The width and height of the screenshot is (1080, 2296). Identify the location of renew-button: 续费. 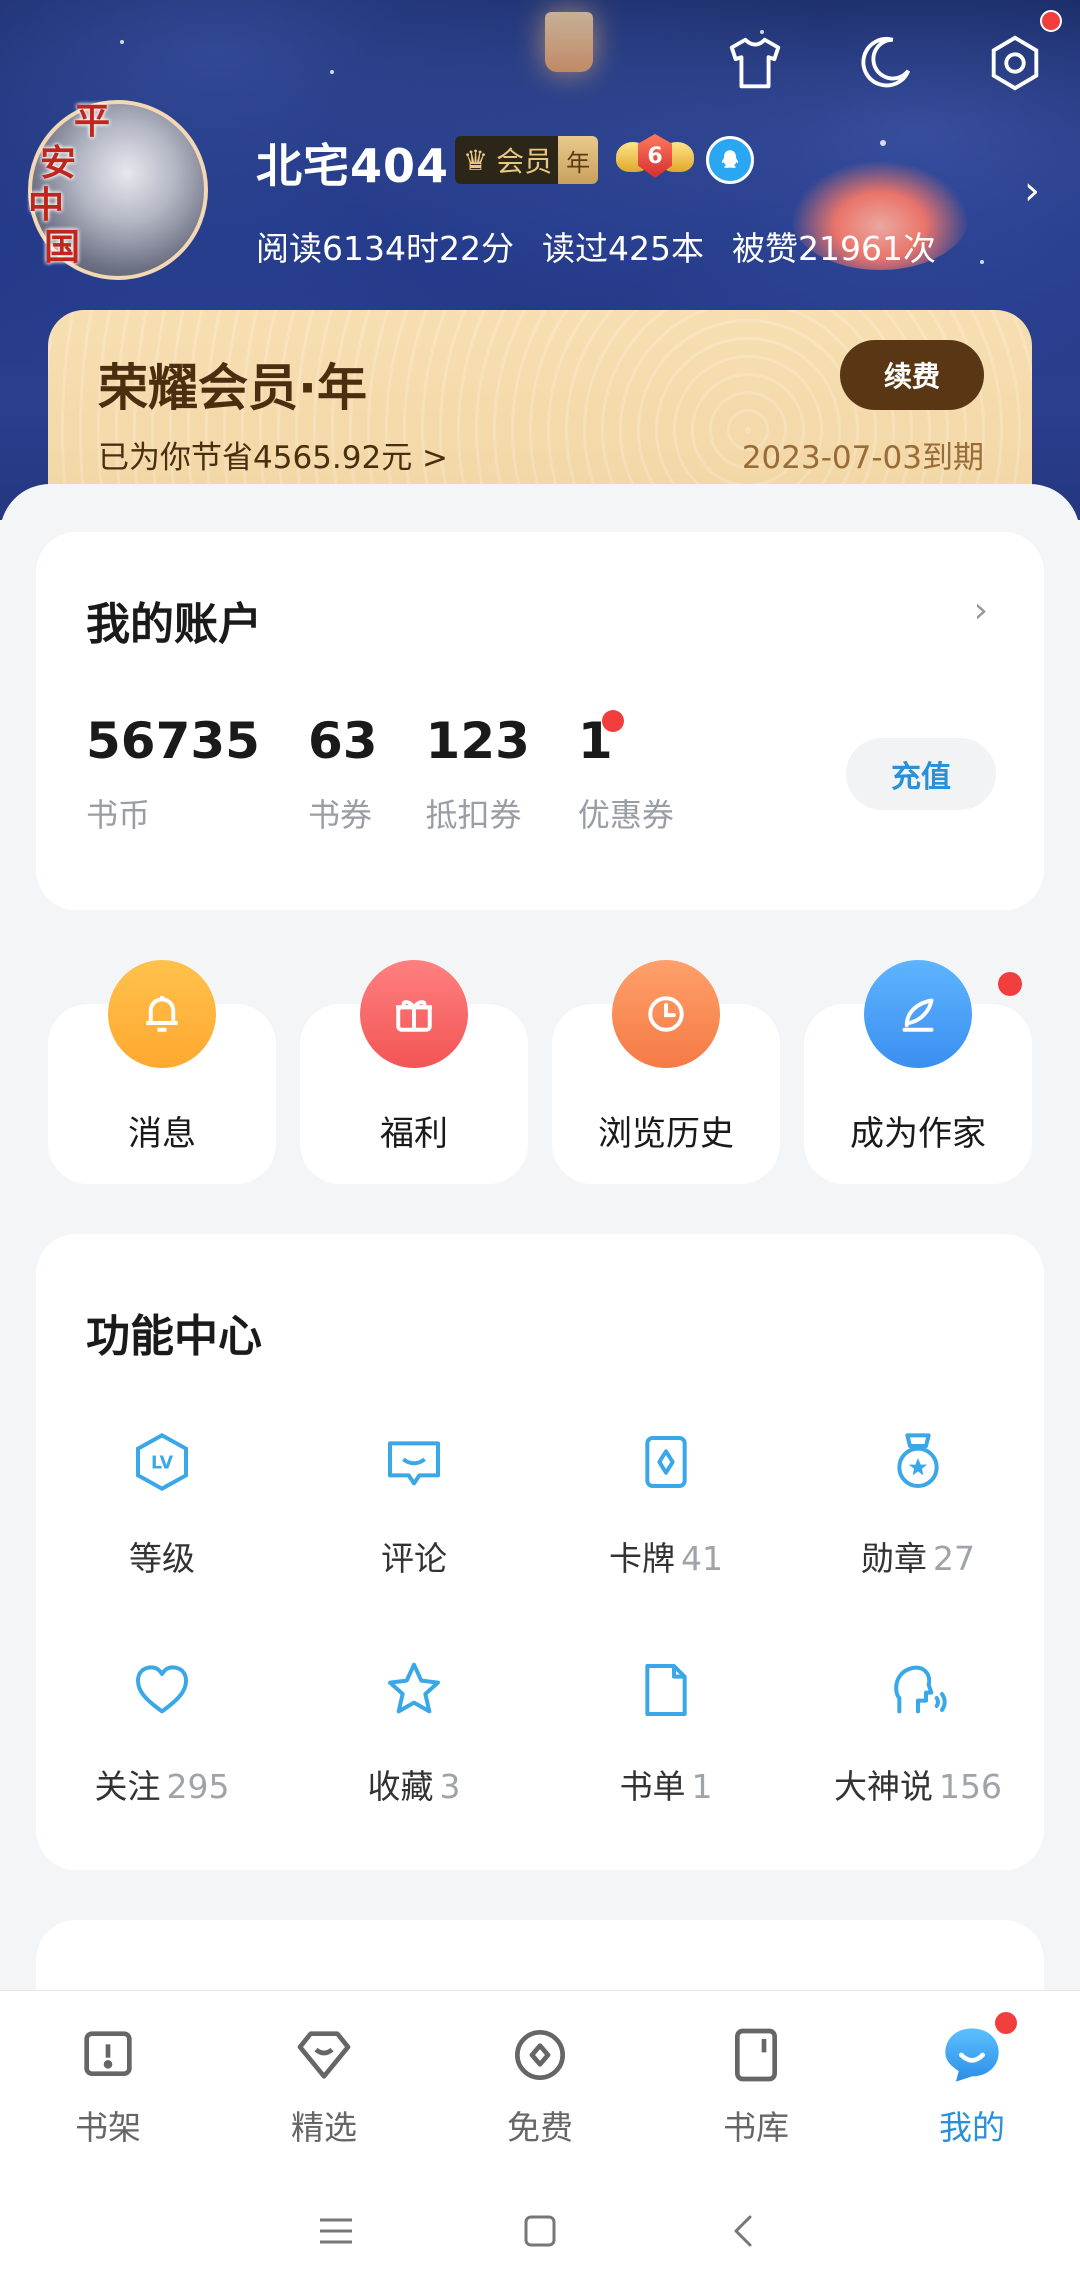
(912, 375).